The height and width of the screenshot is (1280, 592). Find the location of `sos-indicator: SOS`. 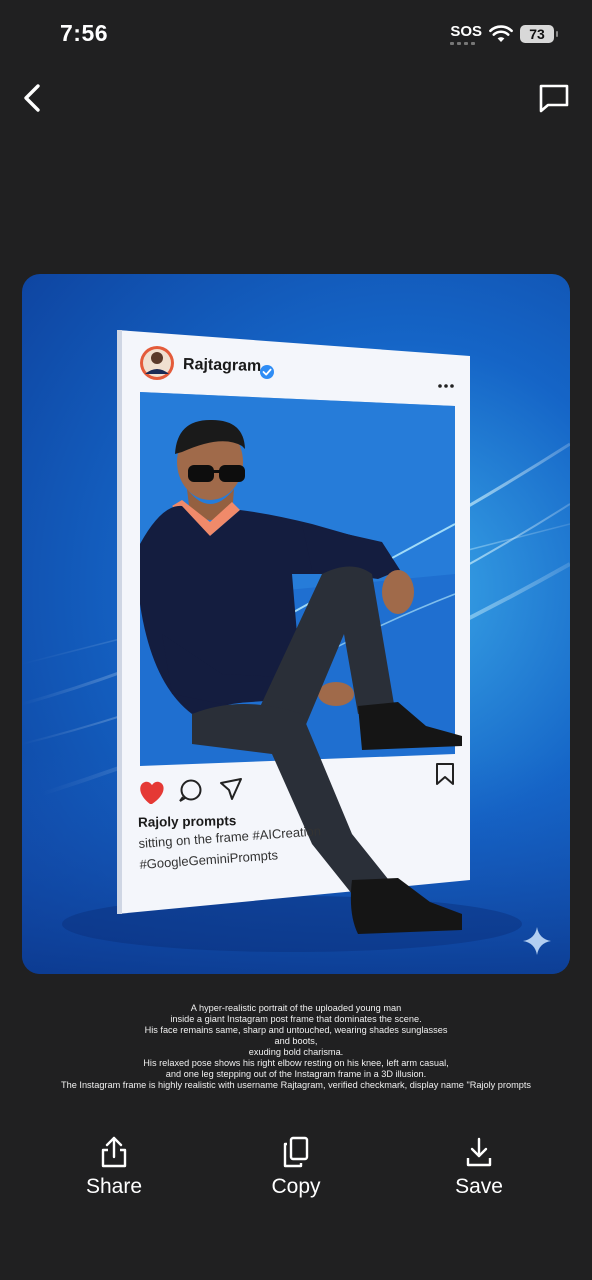

sos-indicator: SOS is located at coordinates (466, 33).